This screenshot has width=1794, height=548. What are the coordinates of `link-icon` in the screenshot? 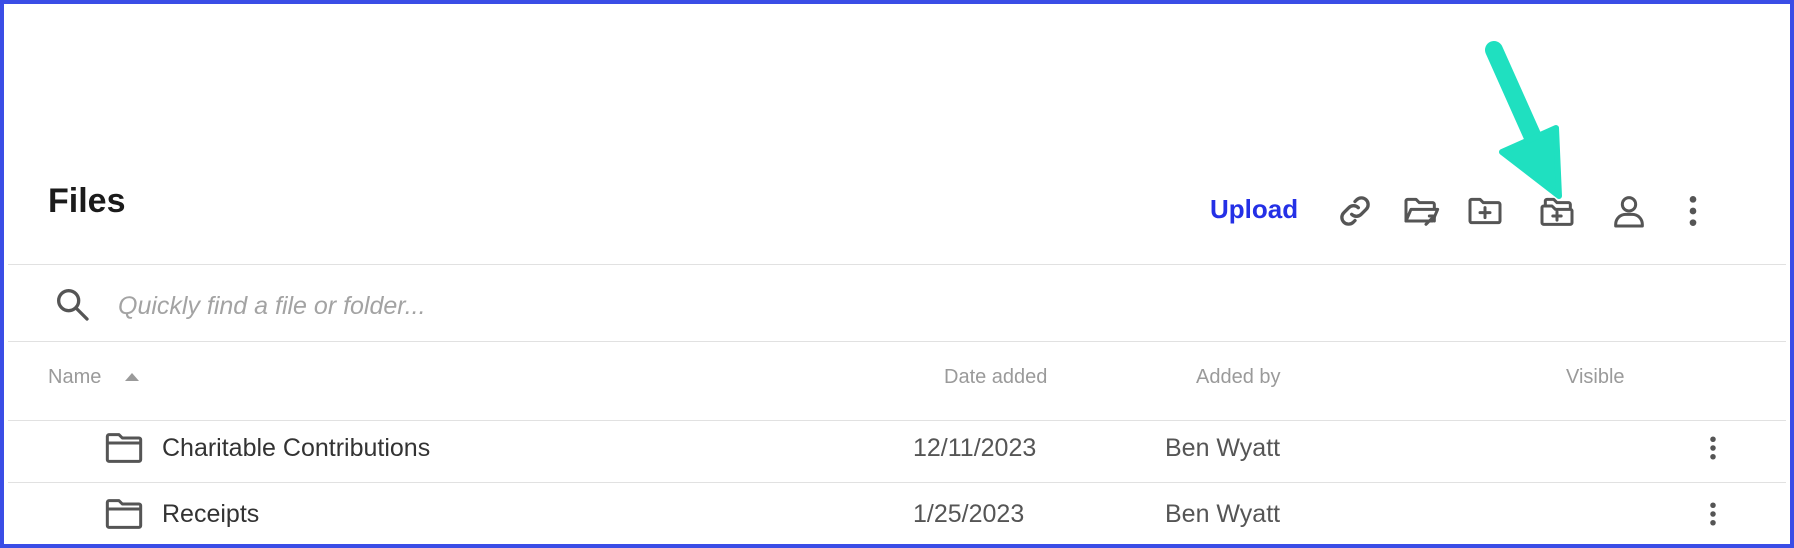 It's located at (1355, 211).